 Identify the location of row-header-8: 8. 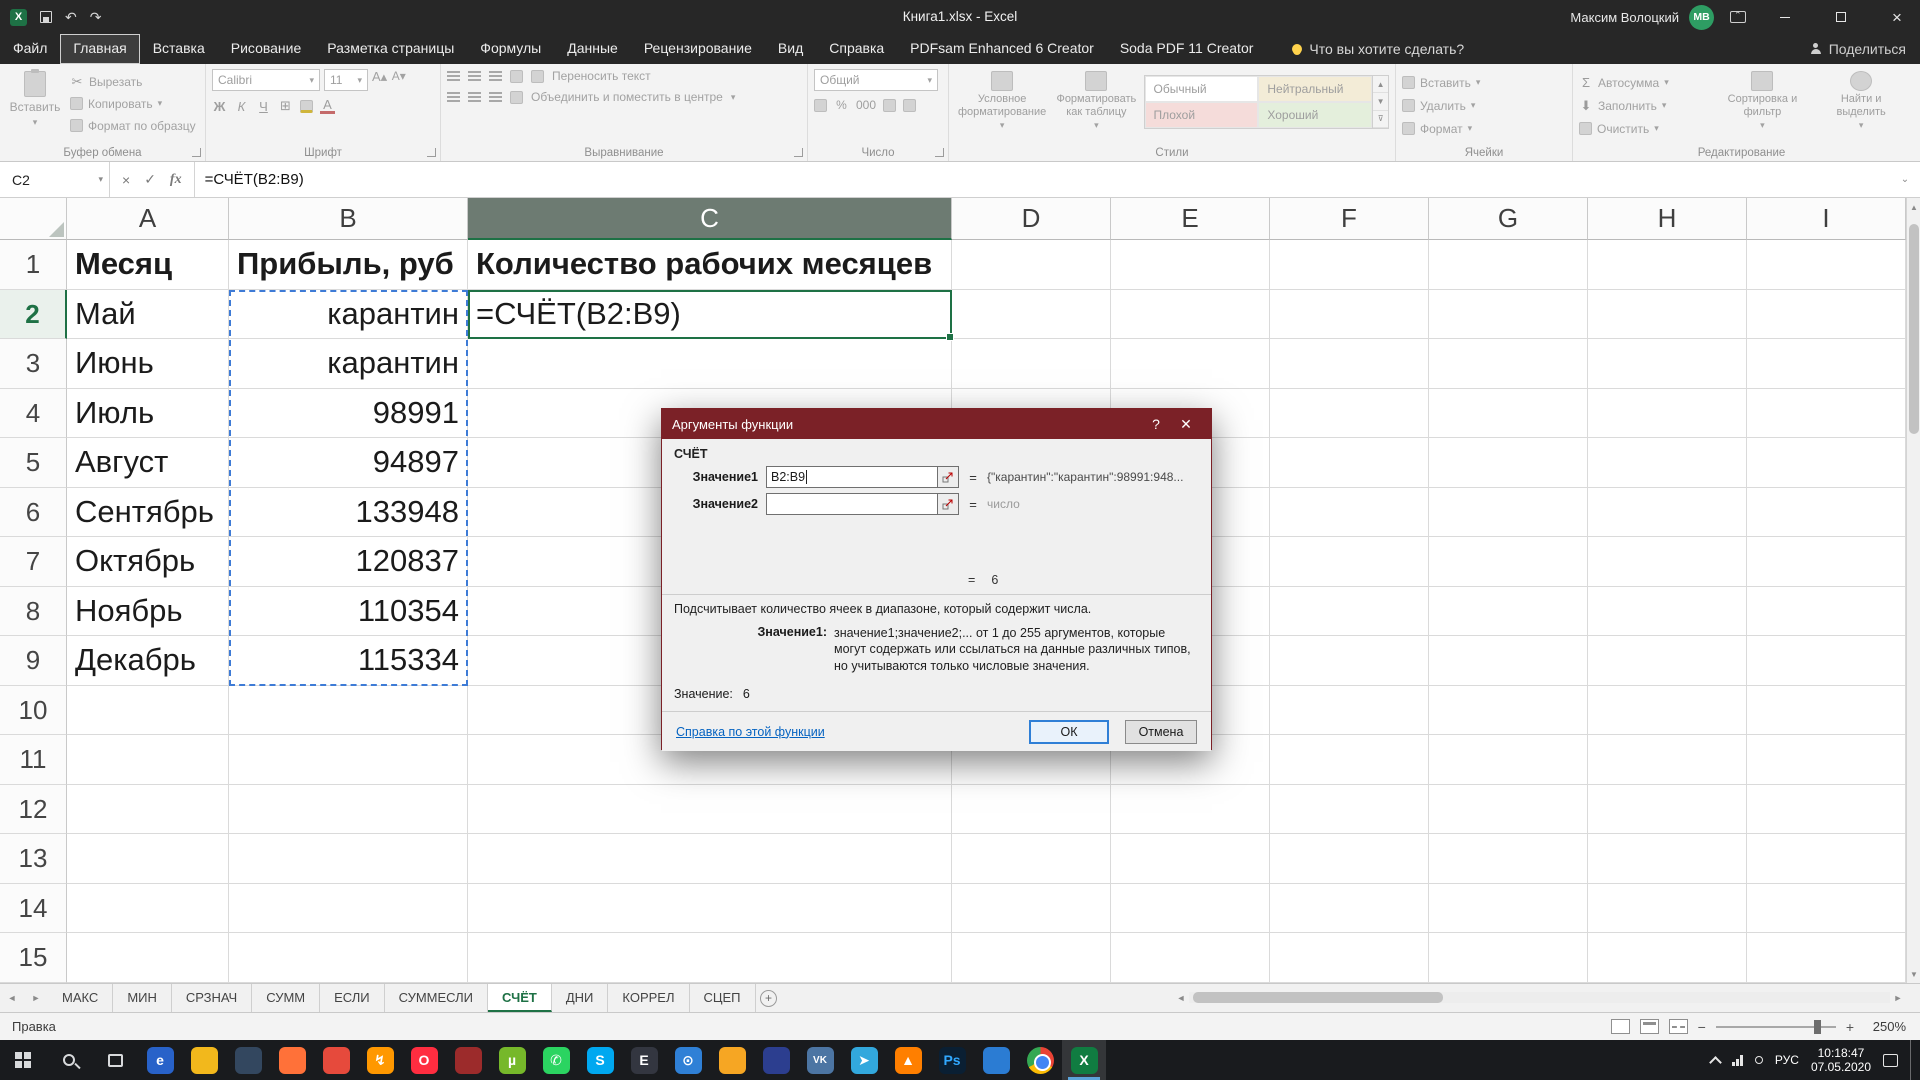
(33, 611).